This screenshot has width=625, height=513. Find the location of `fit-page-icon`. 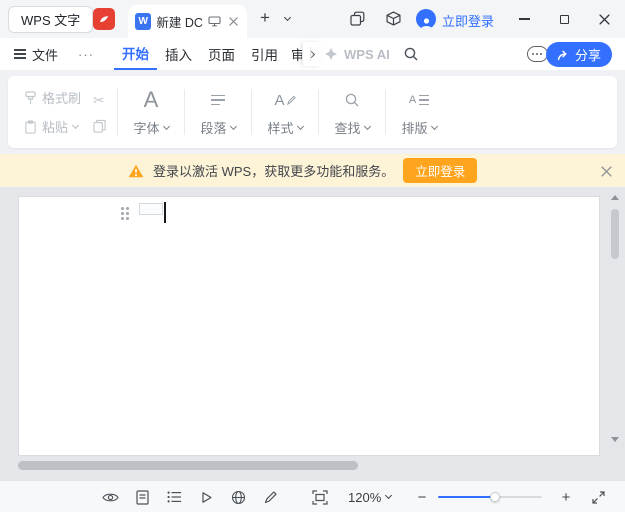

fit-page-icon is located at coordinates (320, 497).